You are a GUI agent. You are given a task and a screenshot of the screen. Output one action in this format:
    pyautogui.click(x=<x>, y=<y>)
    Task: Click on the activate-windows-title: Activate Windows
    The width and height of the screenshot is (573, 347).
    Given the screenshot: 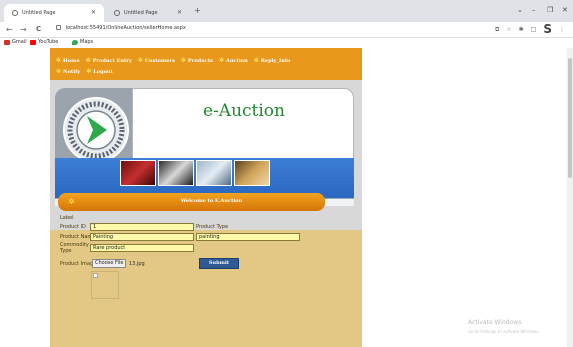 What is the action you would take?
    pyautogui.click(x=495, y=322)
    